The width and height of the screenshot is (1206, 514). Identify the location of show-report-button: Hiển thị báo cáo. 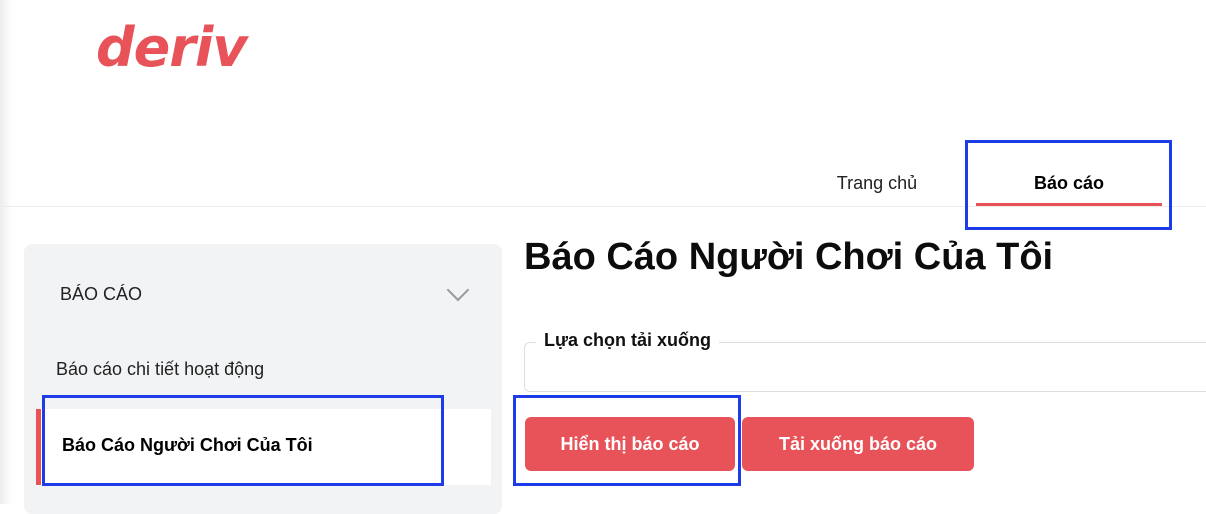
(630, 444).